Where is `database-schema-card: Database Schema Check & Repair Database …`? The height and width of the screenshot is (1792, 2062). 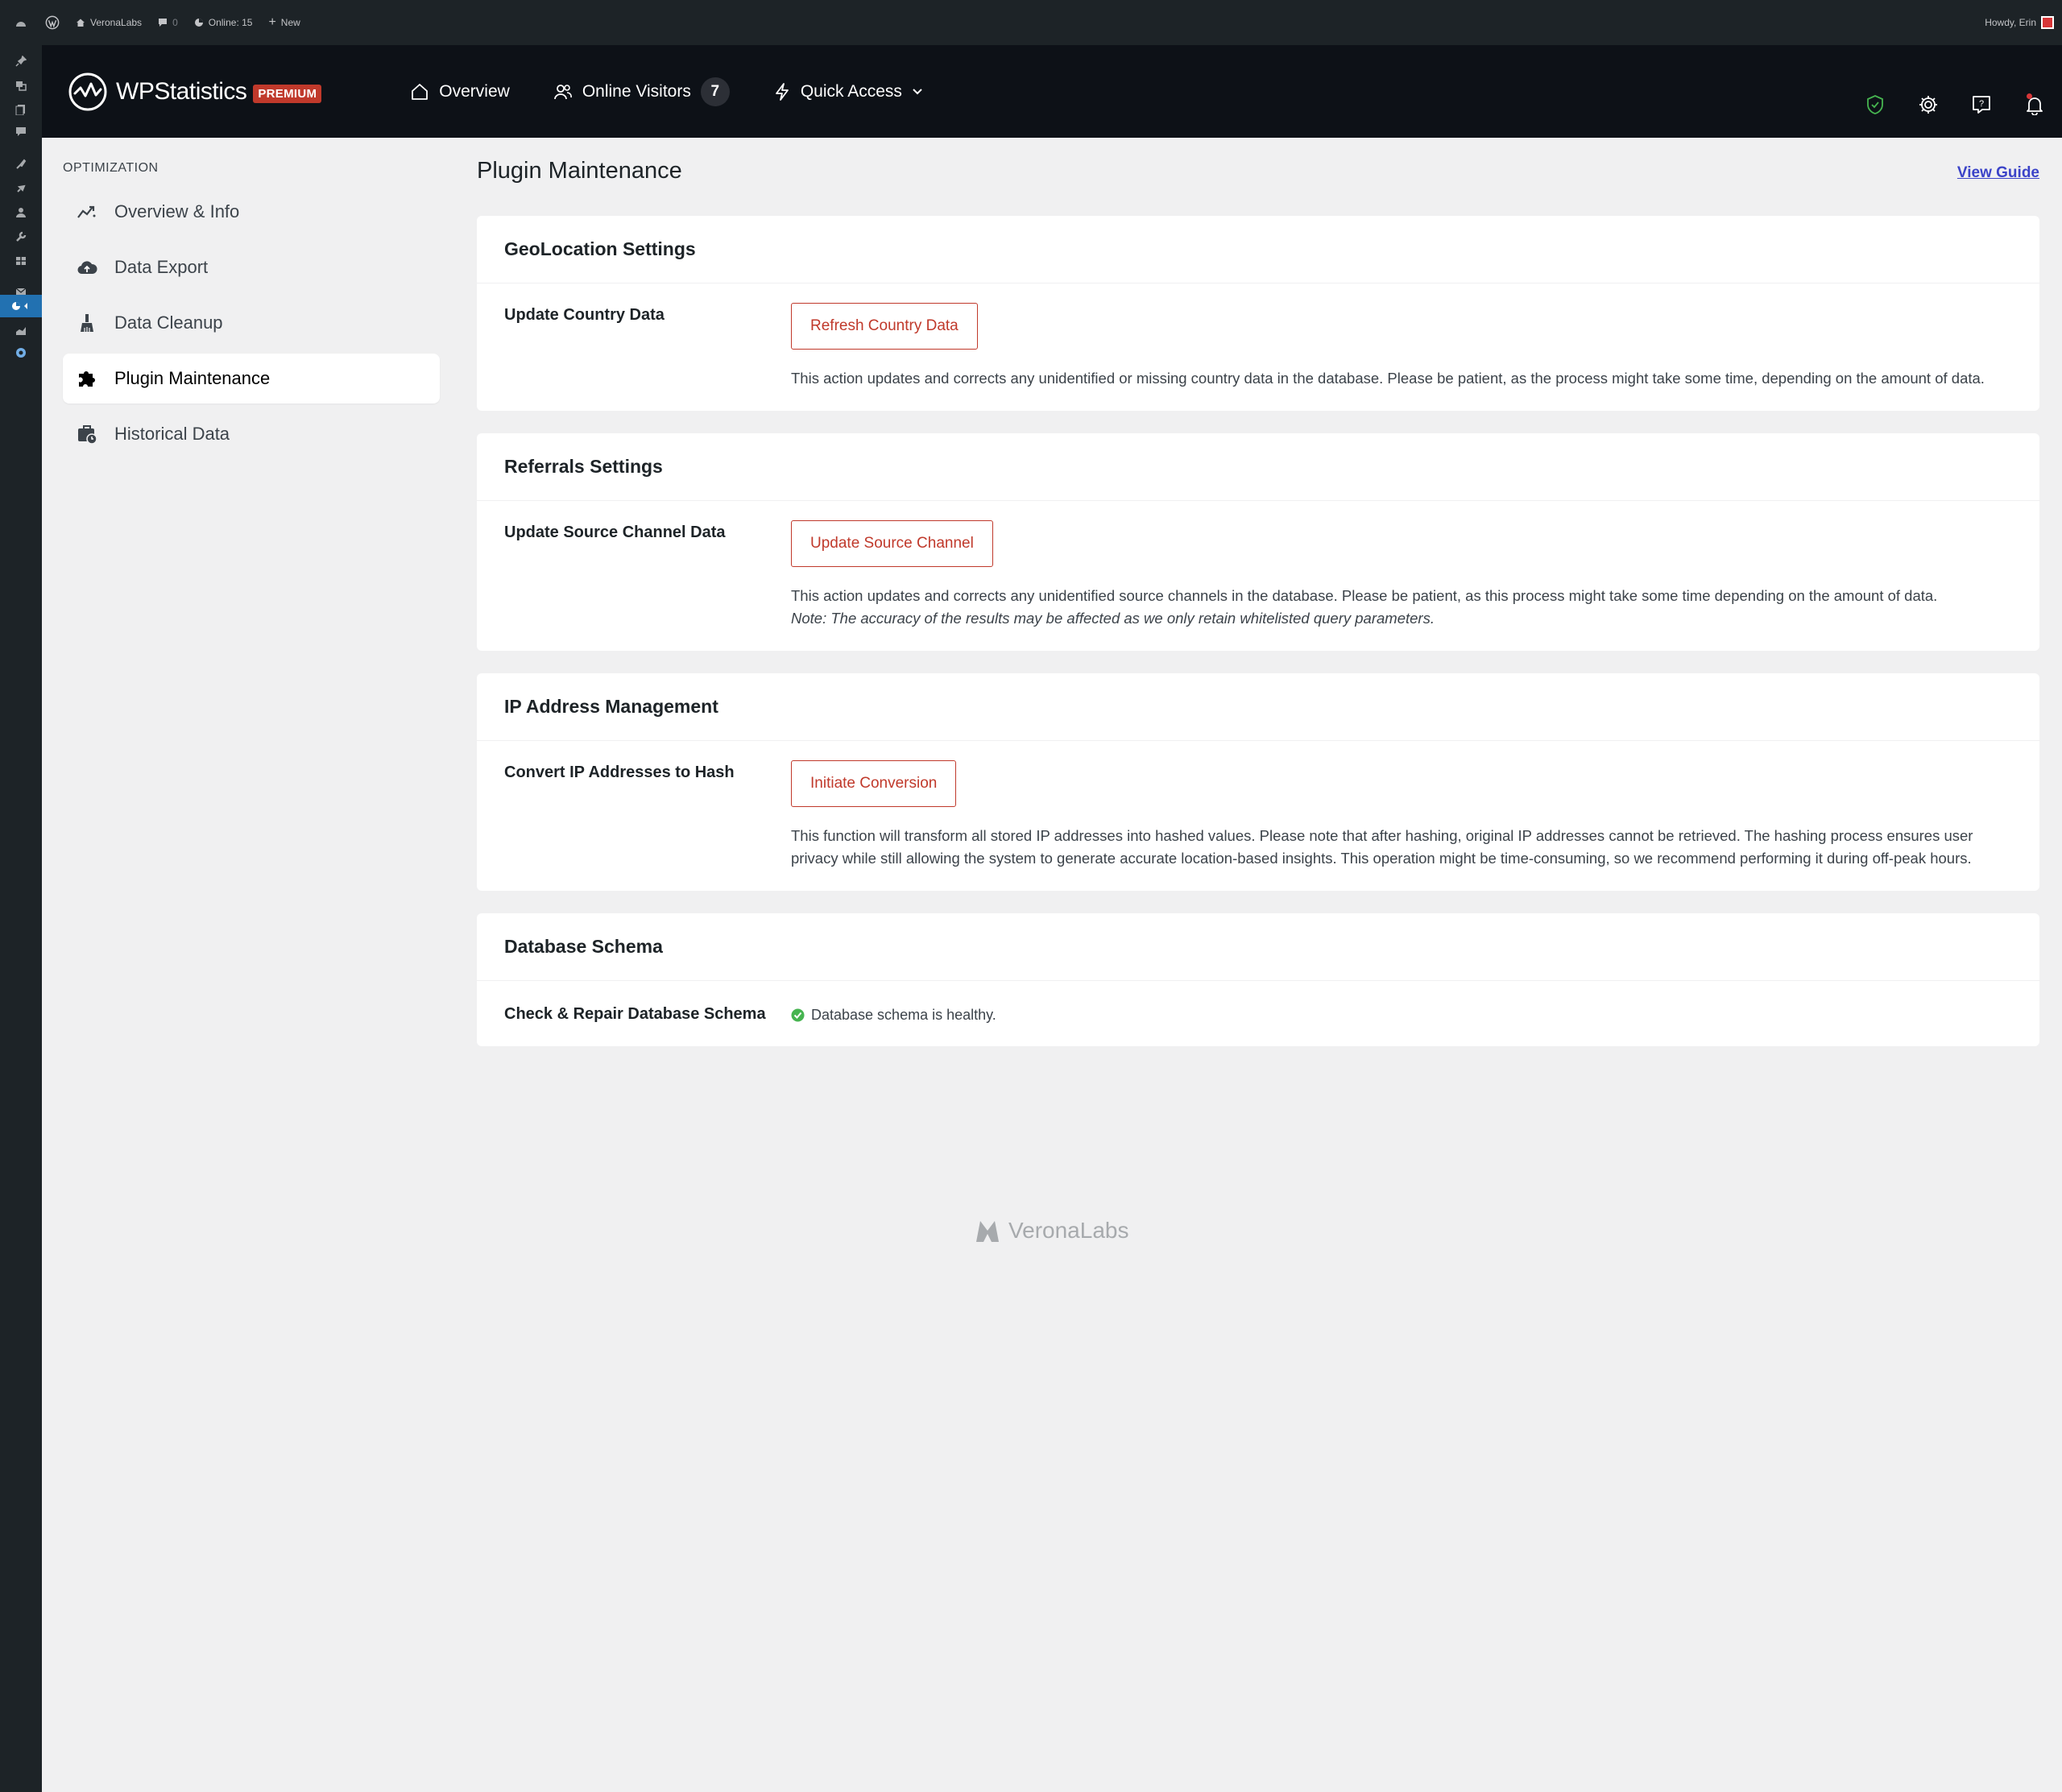
database-schema-card: Database Schema Check & Repair Database … is located at coordinates (1258, 979).